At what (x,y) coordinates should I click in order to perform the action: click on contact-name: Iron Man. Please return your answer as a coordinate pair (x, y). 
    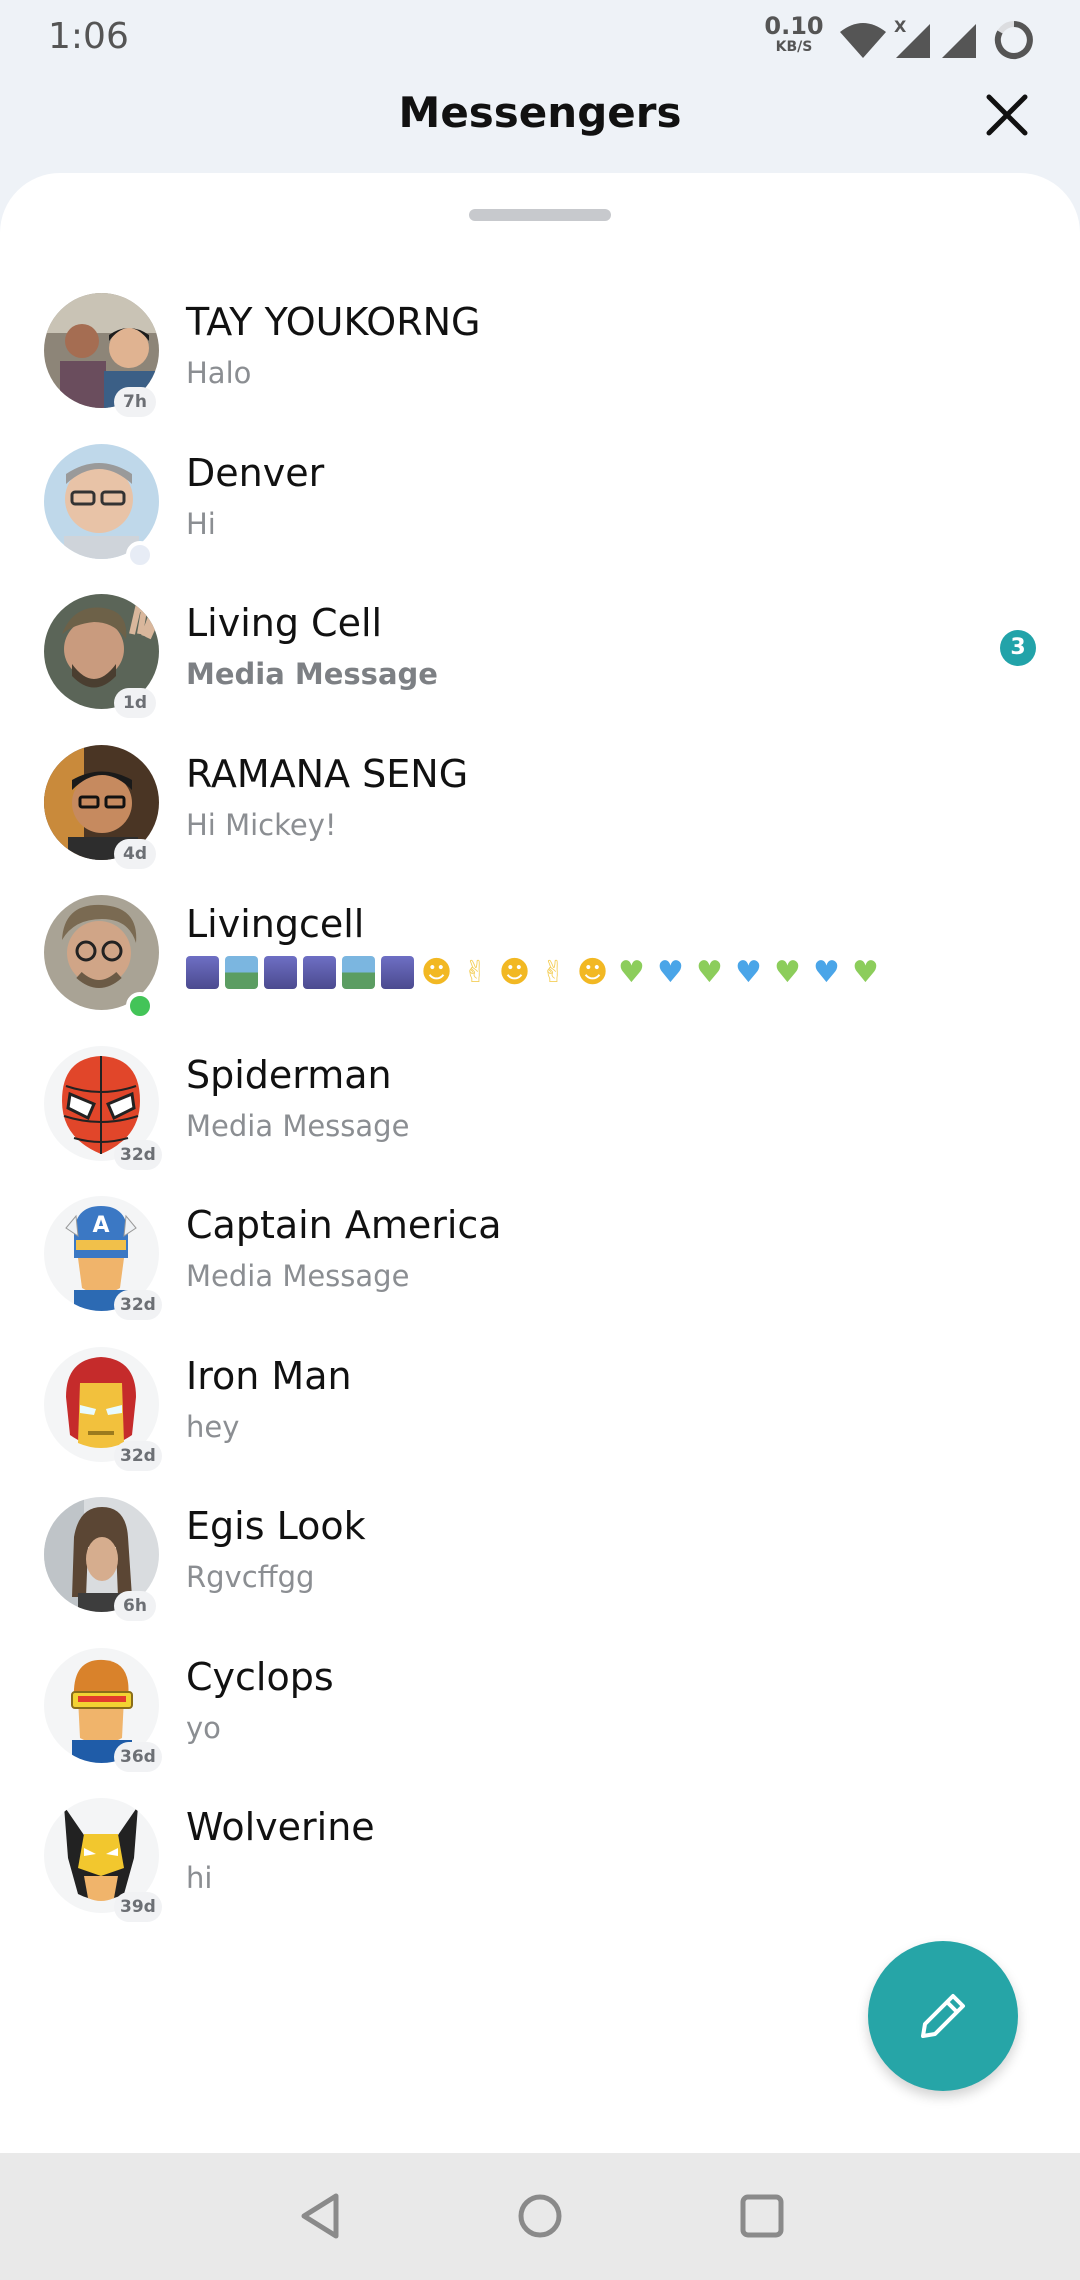
    Looking at the image, I should click on (269, 1375).